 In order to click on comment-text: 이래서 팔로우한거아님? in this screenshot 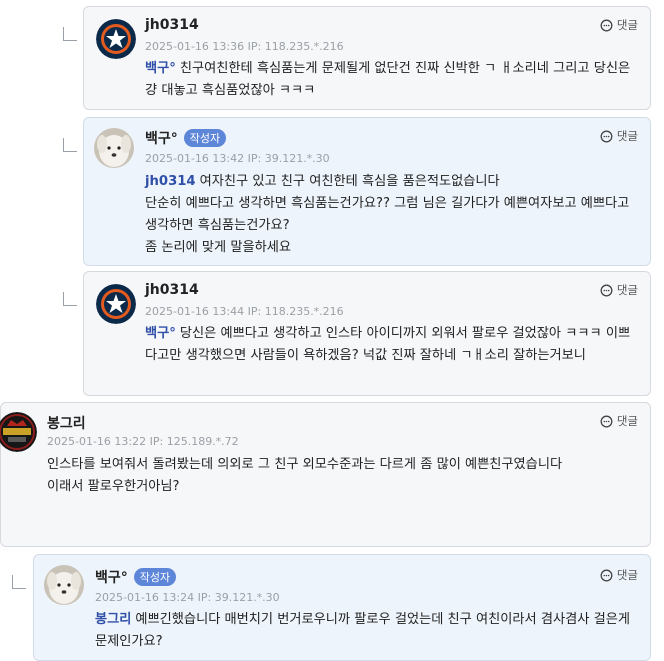, I will do `click(113, 486)`.